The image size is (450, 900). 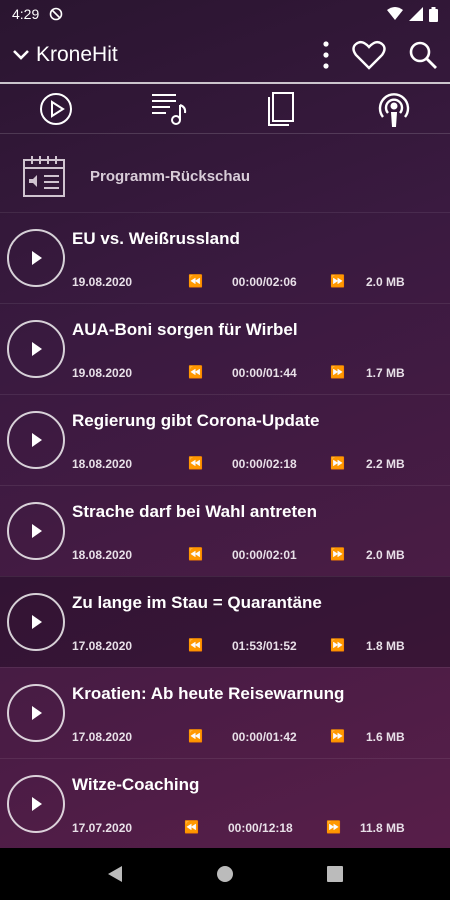 I want to click on more-options-icon, so click(x=326, y=55).